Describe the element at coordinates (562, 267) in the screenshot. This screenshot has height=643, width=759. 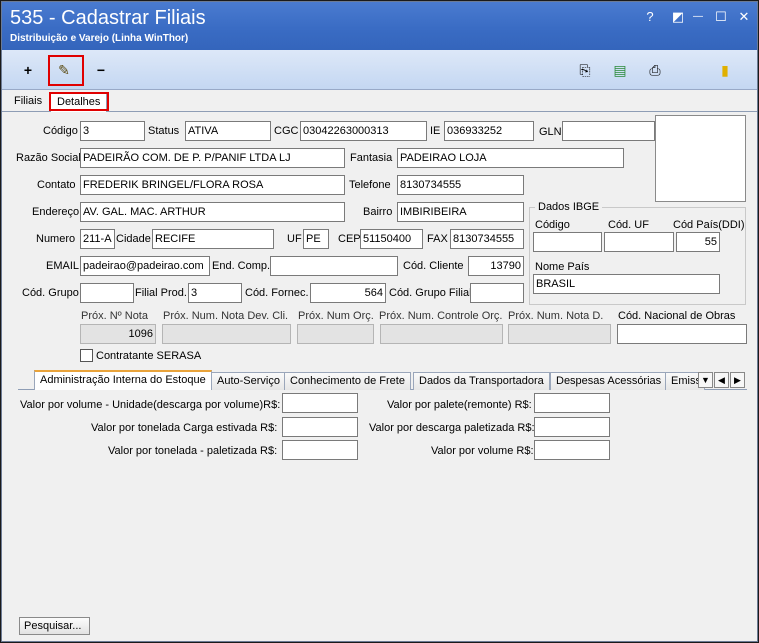
I see `ibge-nome-pais-label: Nome País` at that location.